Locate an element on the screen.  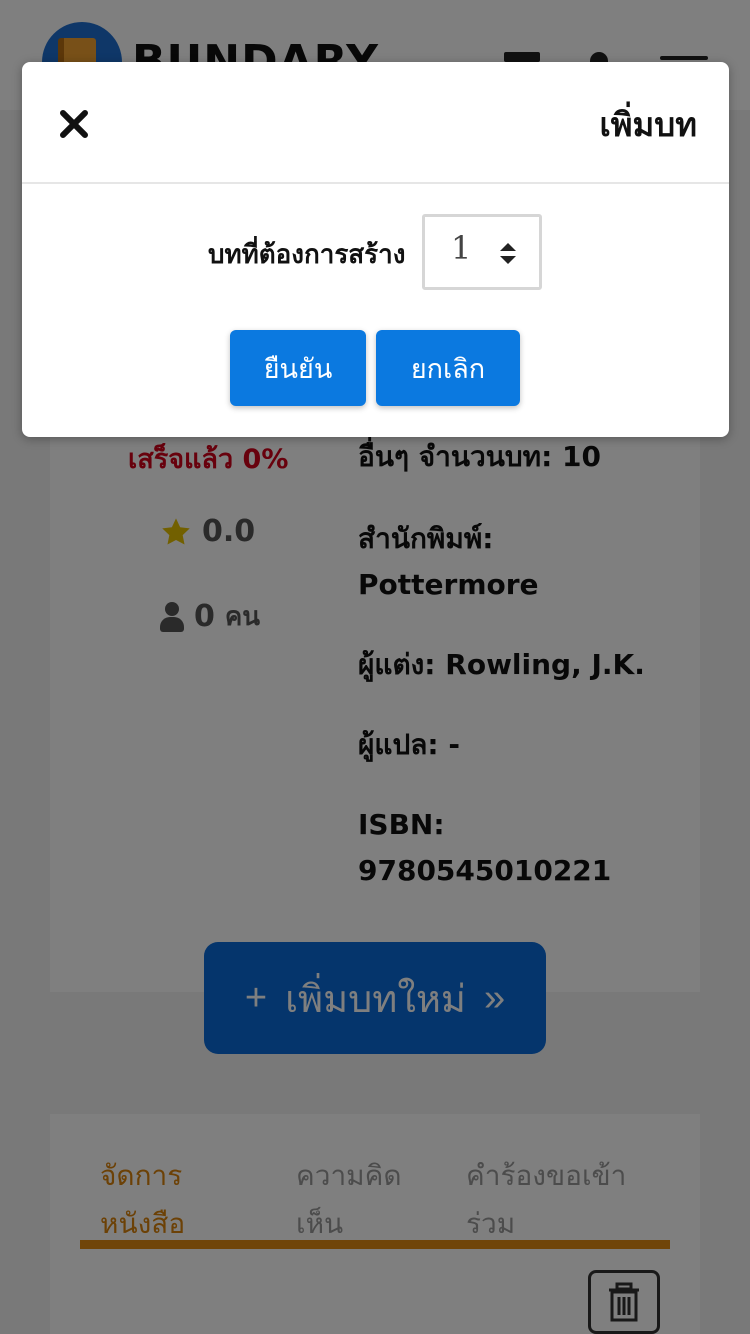
spinner-arrows-icon is located at coordinates (508, 254).